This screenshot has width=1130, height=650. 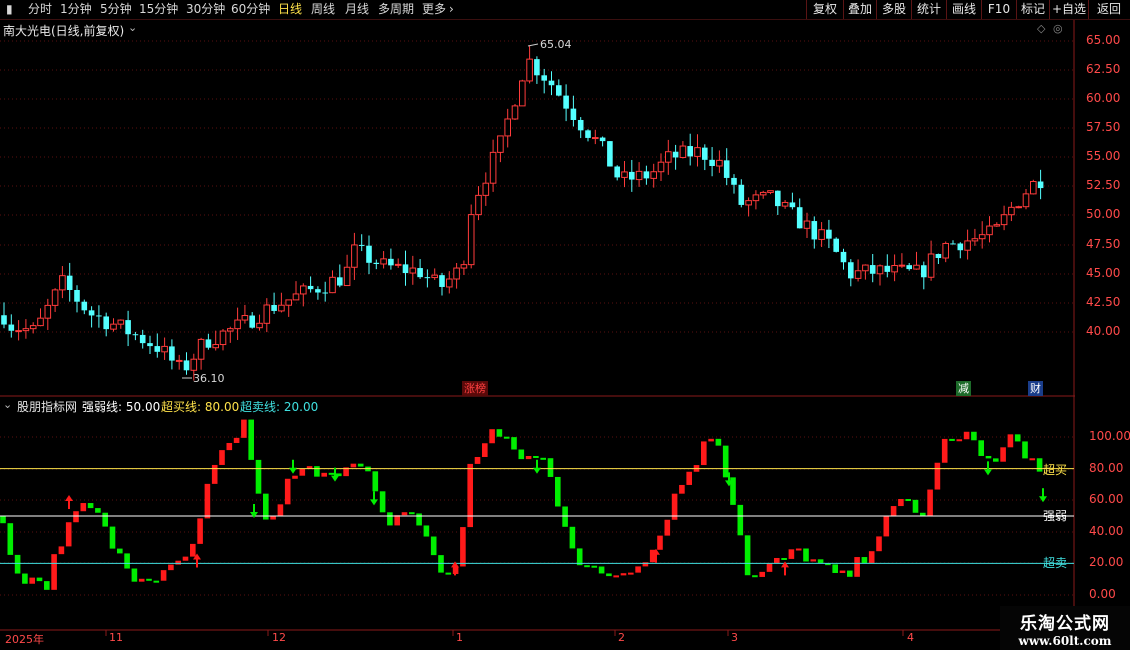 What do you see at coordinates (1068, 9) in the screenshot?
I see `add-favorite-button: +自选` at bounding box center [1068, 9].